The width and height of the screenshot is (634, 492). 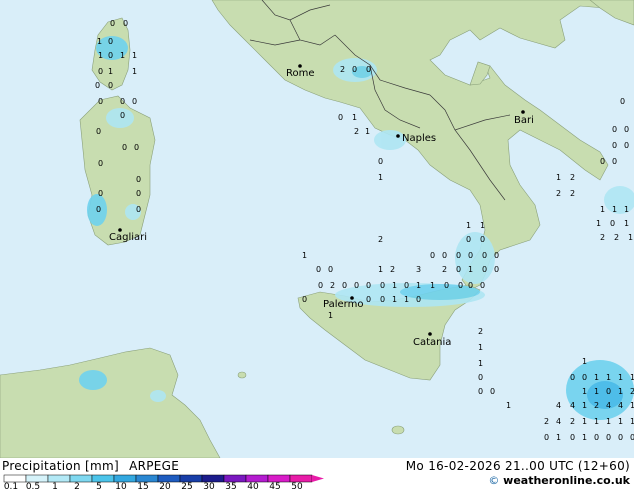 I want to click on pantelleria-island, so click(x=242, y=375).